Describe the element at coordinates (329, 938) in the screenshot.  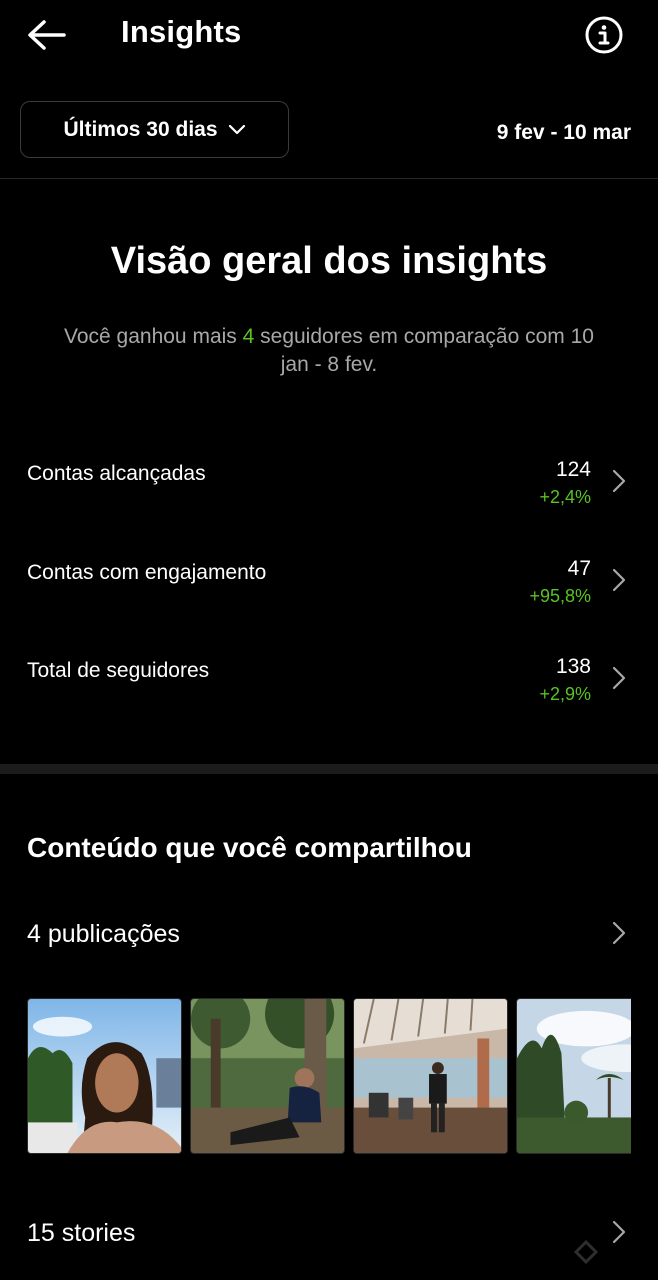
I see `posts-row: 4 publicações` at that location.